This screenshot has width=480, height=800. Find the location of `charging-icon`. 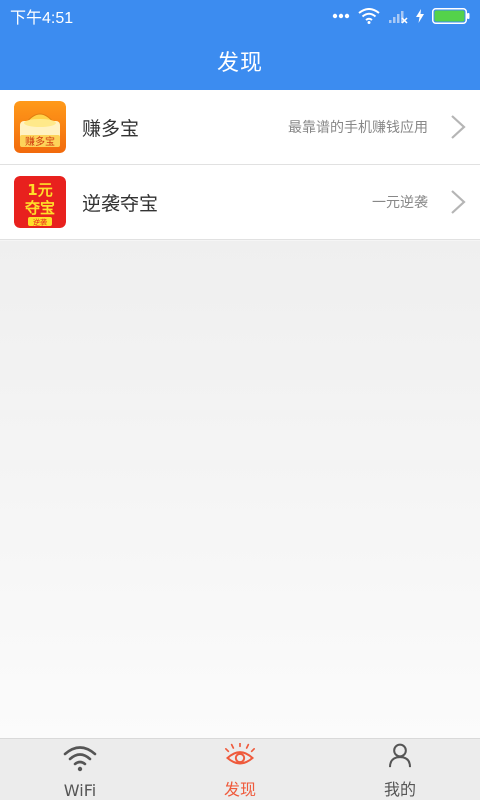

charging-icon is located at coordinates (420, 16).